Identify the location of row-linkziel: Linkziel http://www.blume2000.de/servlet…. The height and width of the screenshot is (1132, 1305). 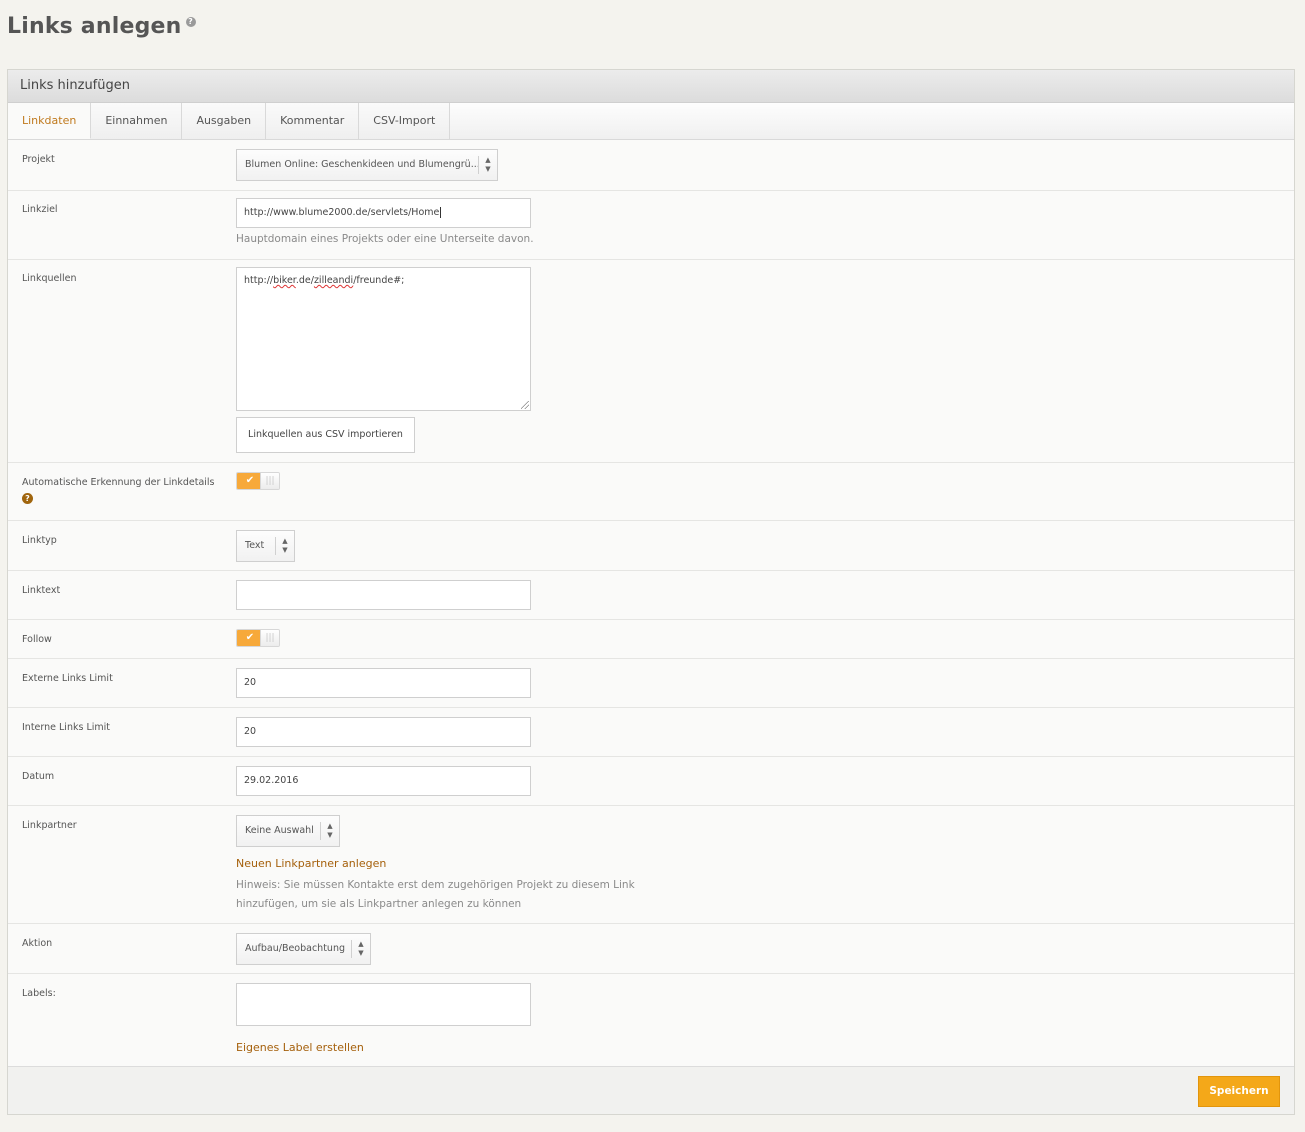
(651, 225).